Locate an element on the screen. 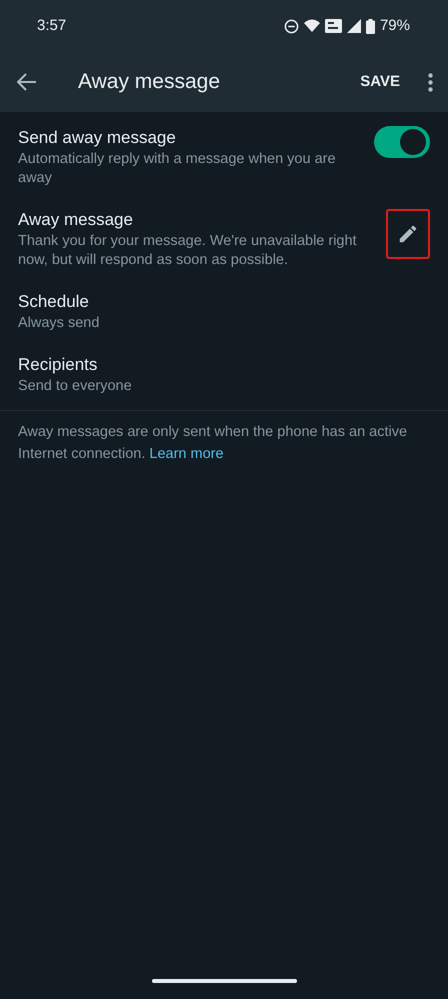  setting-title: Schedule is located at coordinates (54, 302).